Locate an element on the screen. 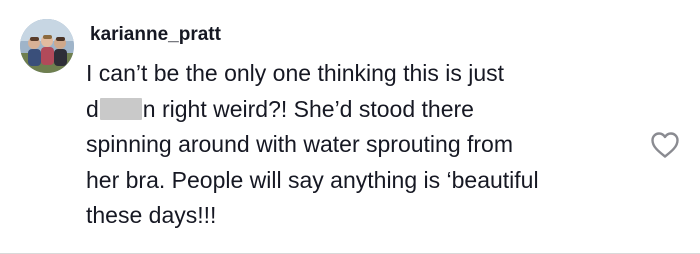  avatar-photo is located at coordinates (47, 46).